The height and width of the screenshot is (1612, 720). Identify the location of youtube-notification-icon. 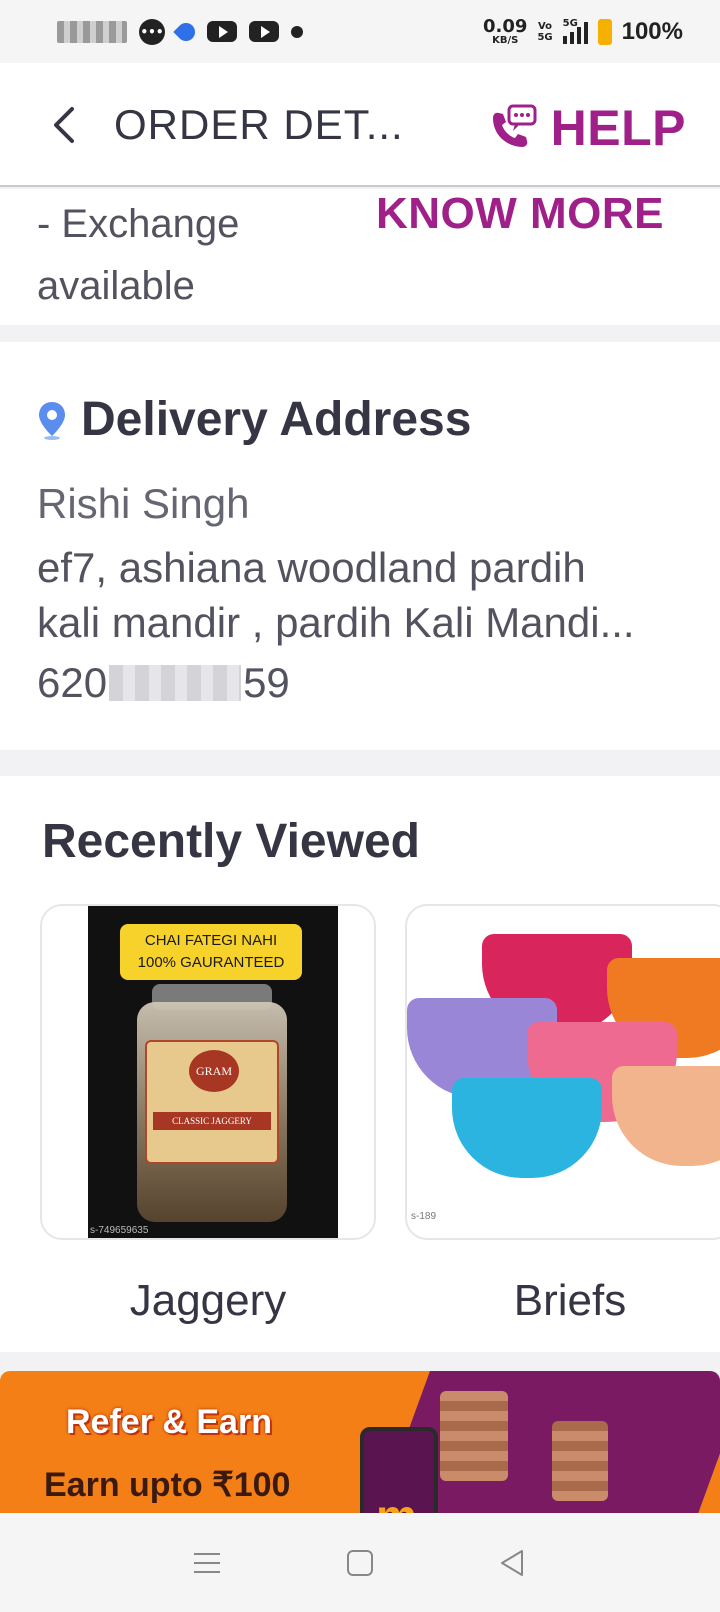
(222, 31).